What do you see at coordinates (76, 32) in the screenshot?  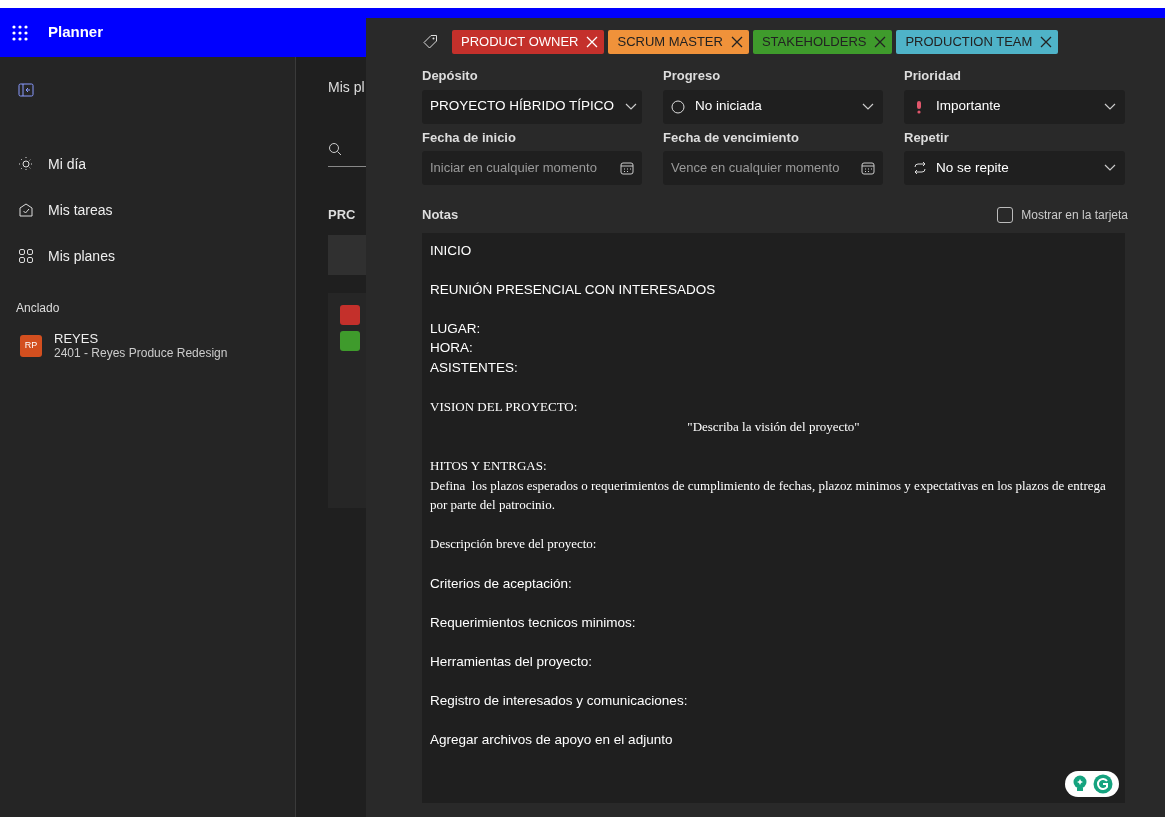 I see `app-title: Planner` at bounding box center [76, 32].